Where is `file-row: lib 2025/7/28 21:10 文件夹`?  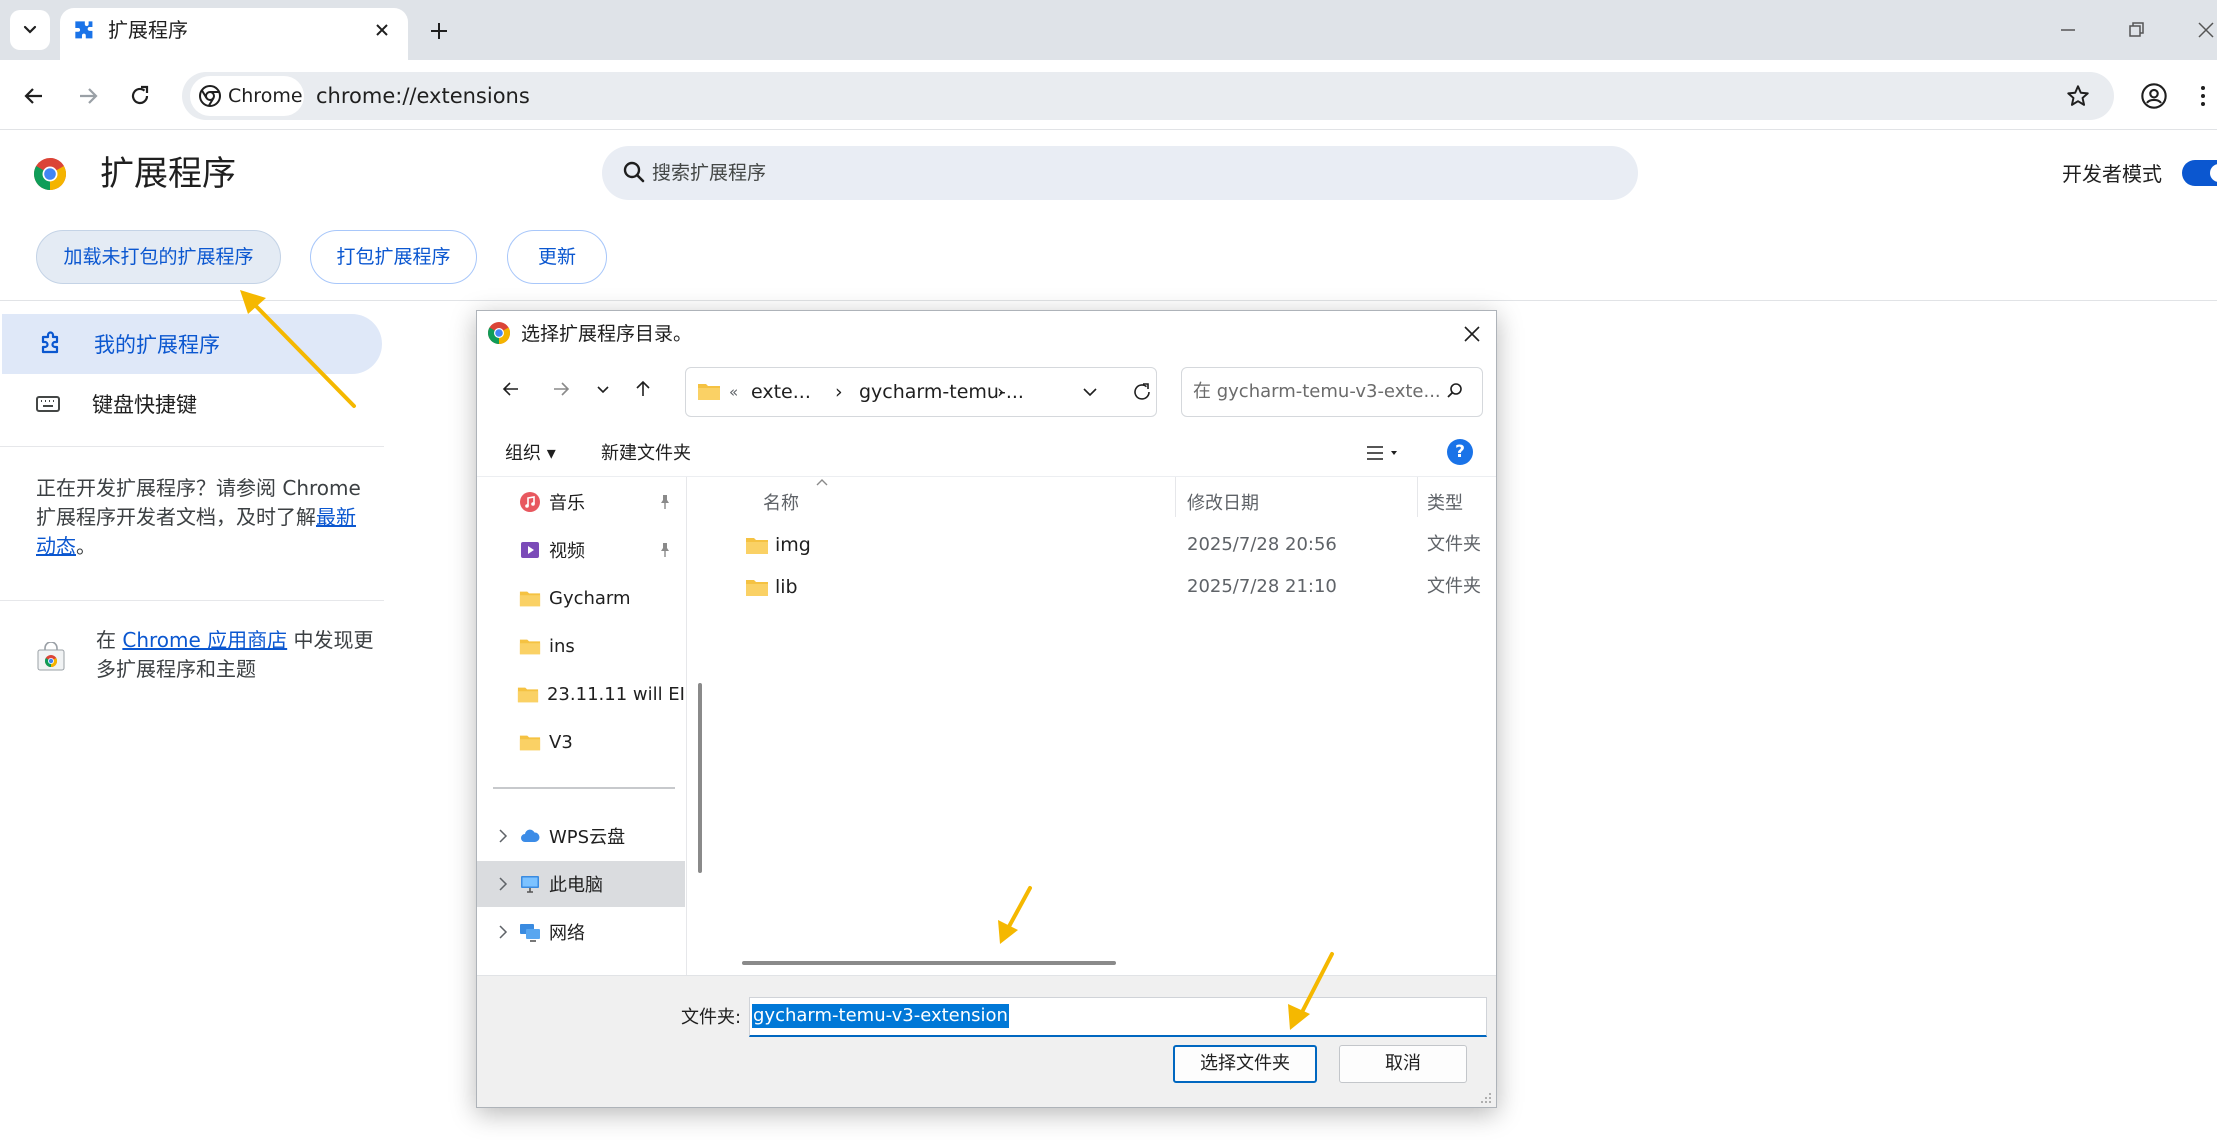 file-row: lib 2025/7/28 21:10 文件夹 is located at coordinates (1115, 587).